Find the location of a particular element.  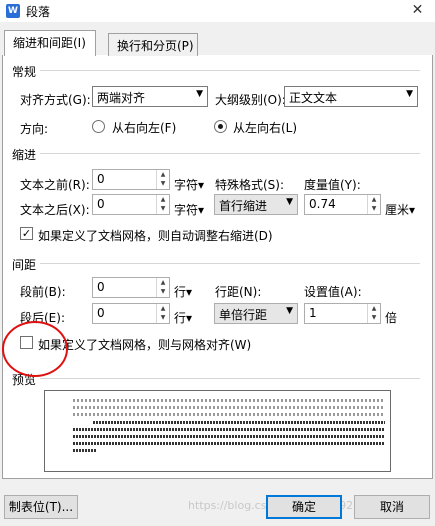

indent-before-value: 0 is located at coordinates (101, 179).